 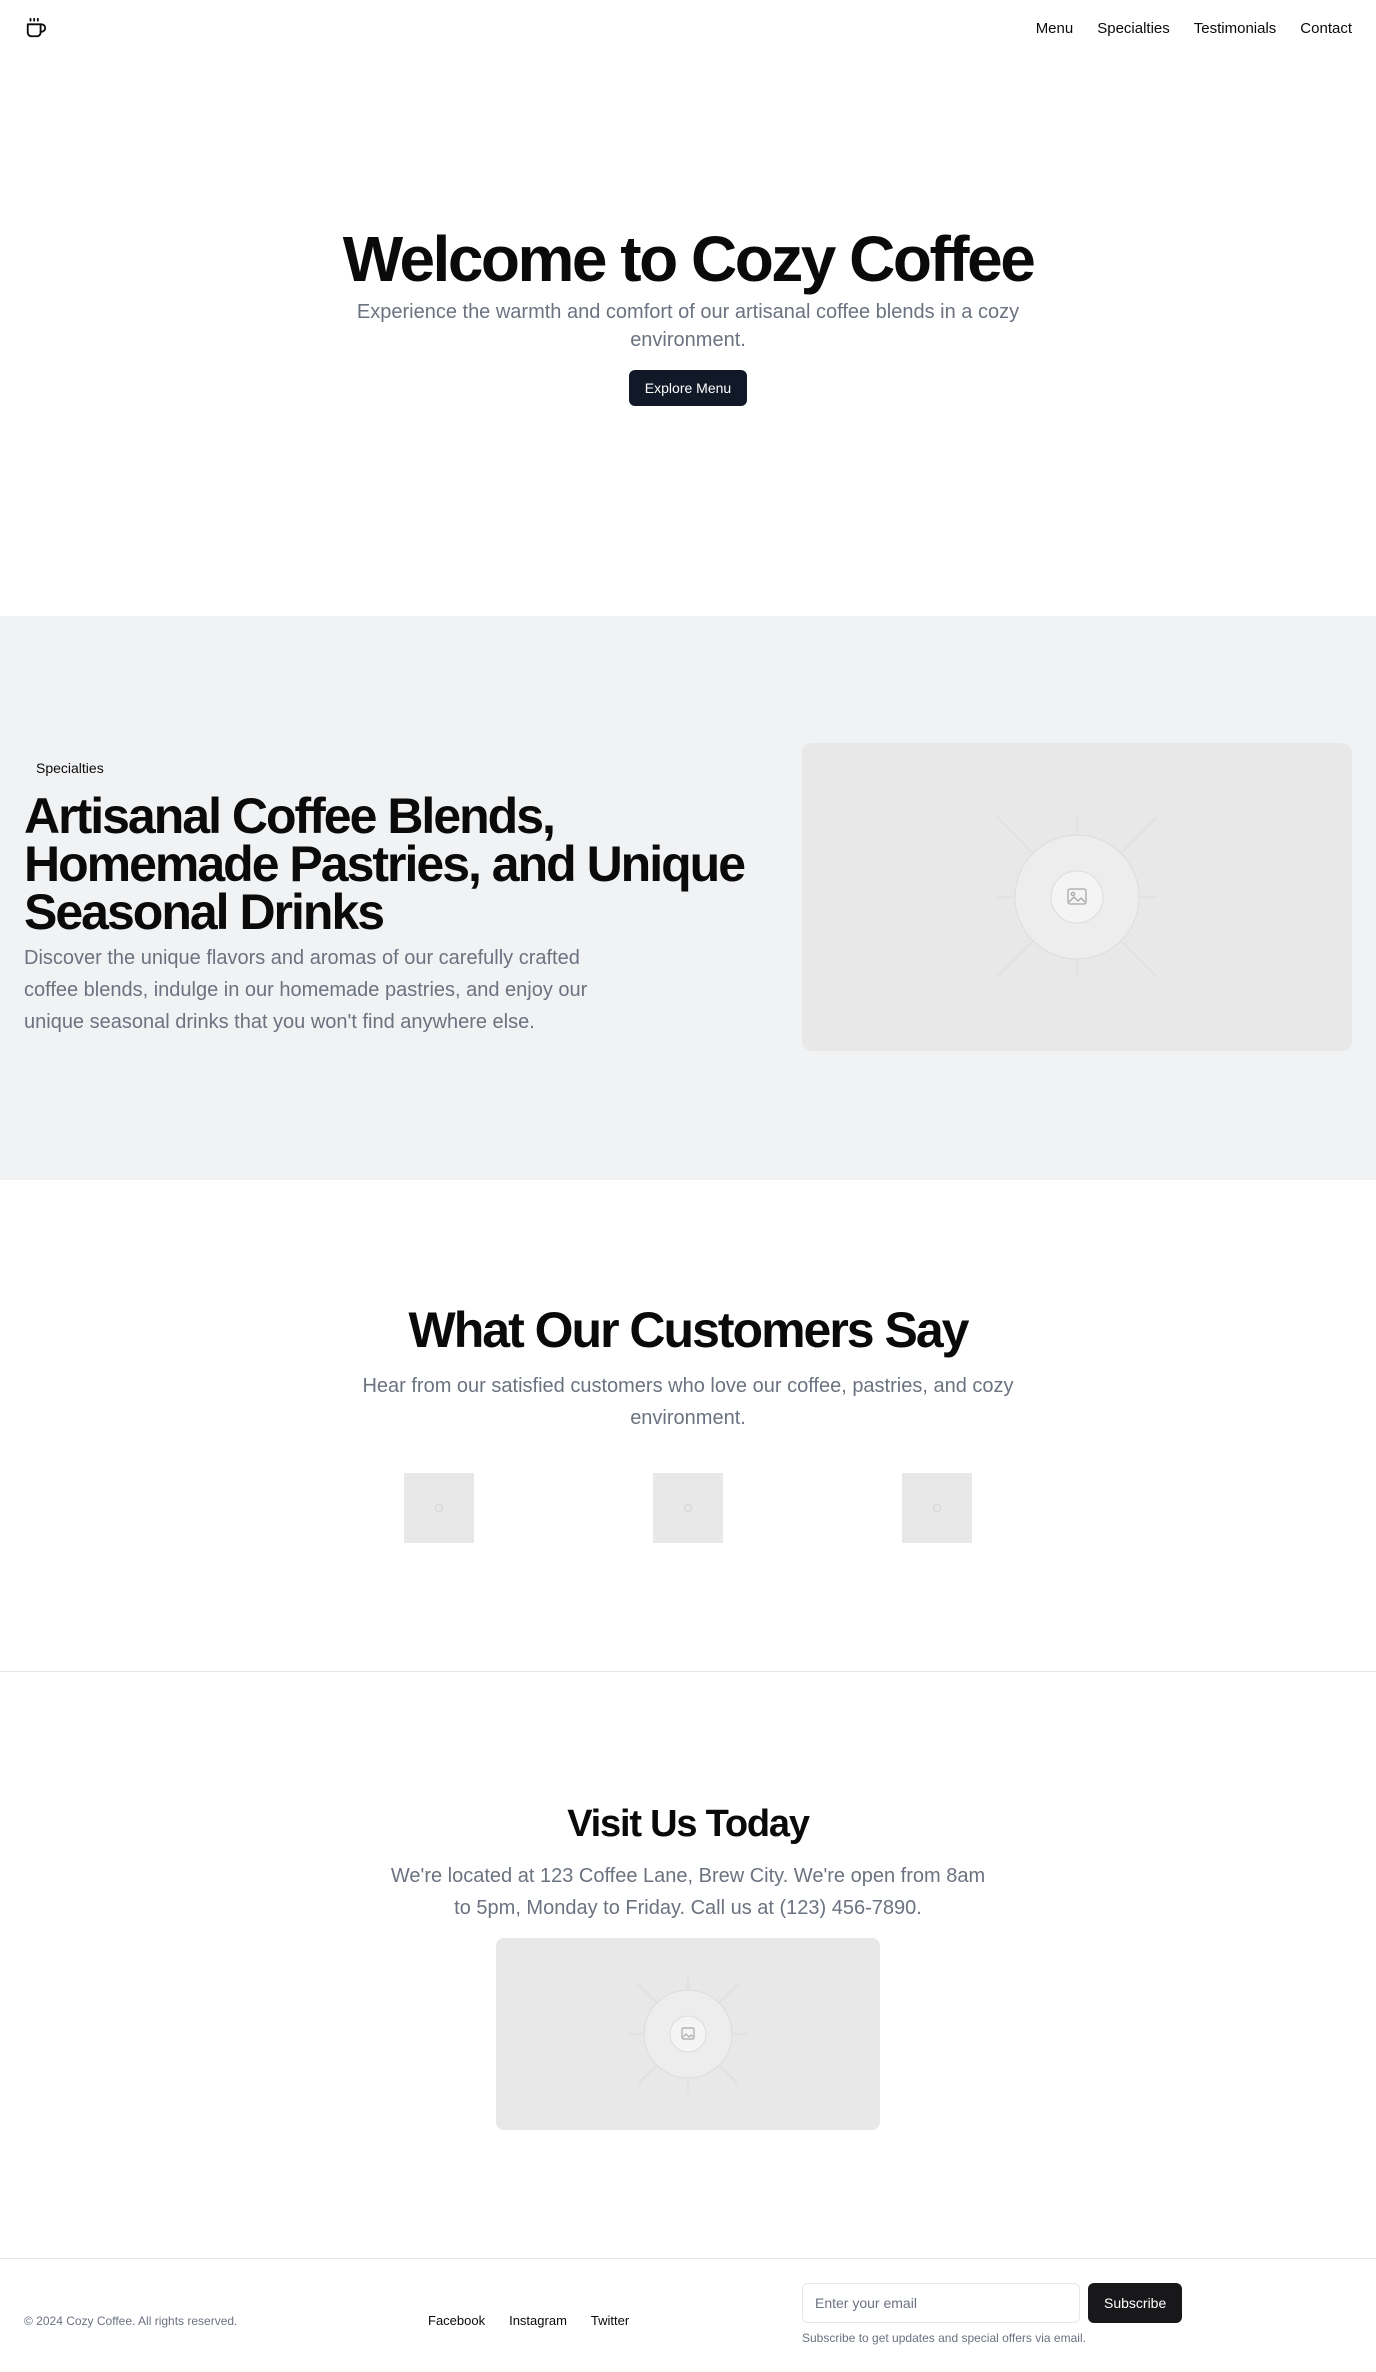 What do you see at coordinates (1326, 28) in the screenshot?
I see `nav-contact: Contact` at bounding box center [1326, 28].